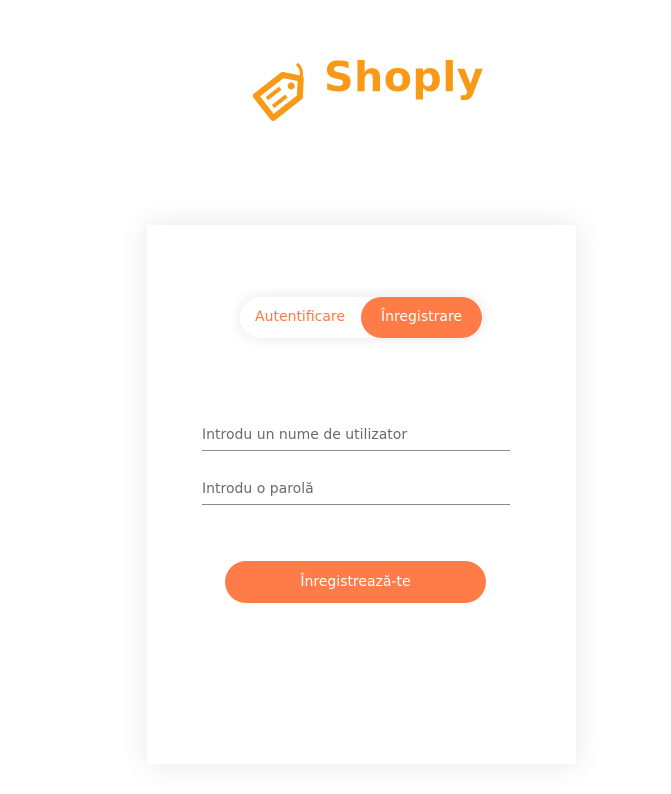  What do you see at coordinates (300, 317) in the screenshot?
I see `tab-login: Autentificare` at bounding box center [300, 317].